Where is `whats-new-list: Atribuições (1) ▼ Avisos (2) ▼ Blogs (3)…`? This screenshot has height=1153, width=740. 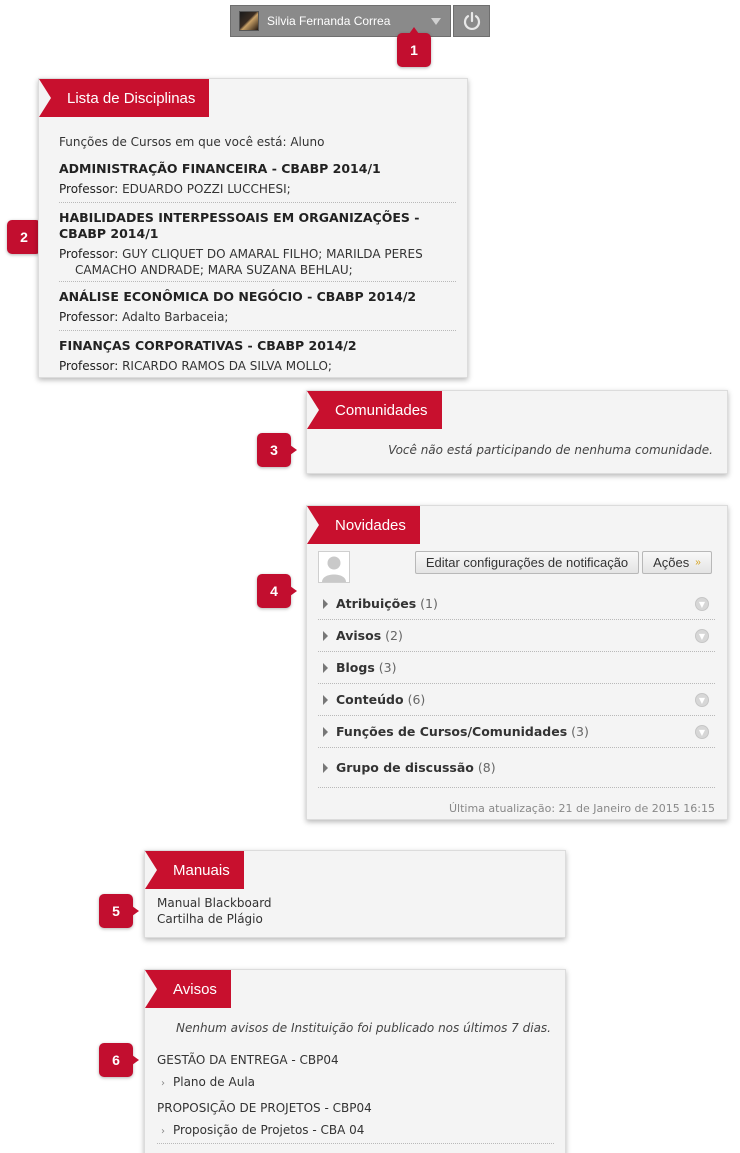
whats-new-list: Atribuições (1) ▼ Avisos (2) ▼ Blogs (3)… is located at coordinates (516, 688).